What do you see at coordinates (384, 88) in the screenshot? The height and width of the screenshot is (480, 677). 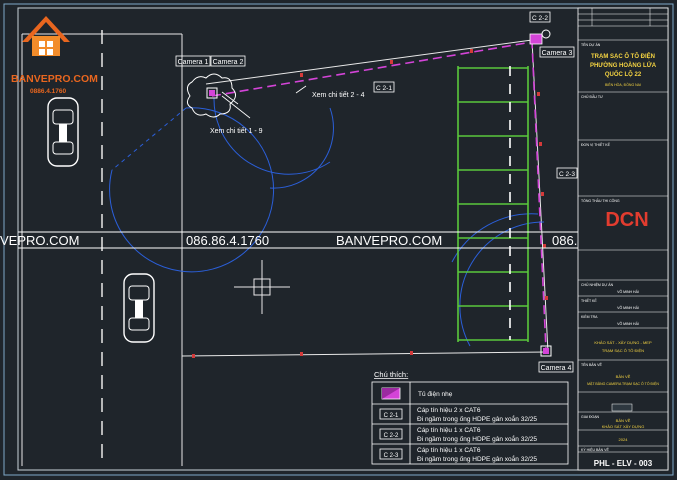 I see `cable-tag-mid: C 2-1` at bounding box center [384, 88].